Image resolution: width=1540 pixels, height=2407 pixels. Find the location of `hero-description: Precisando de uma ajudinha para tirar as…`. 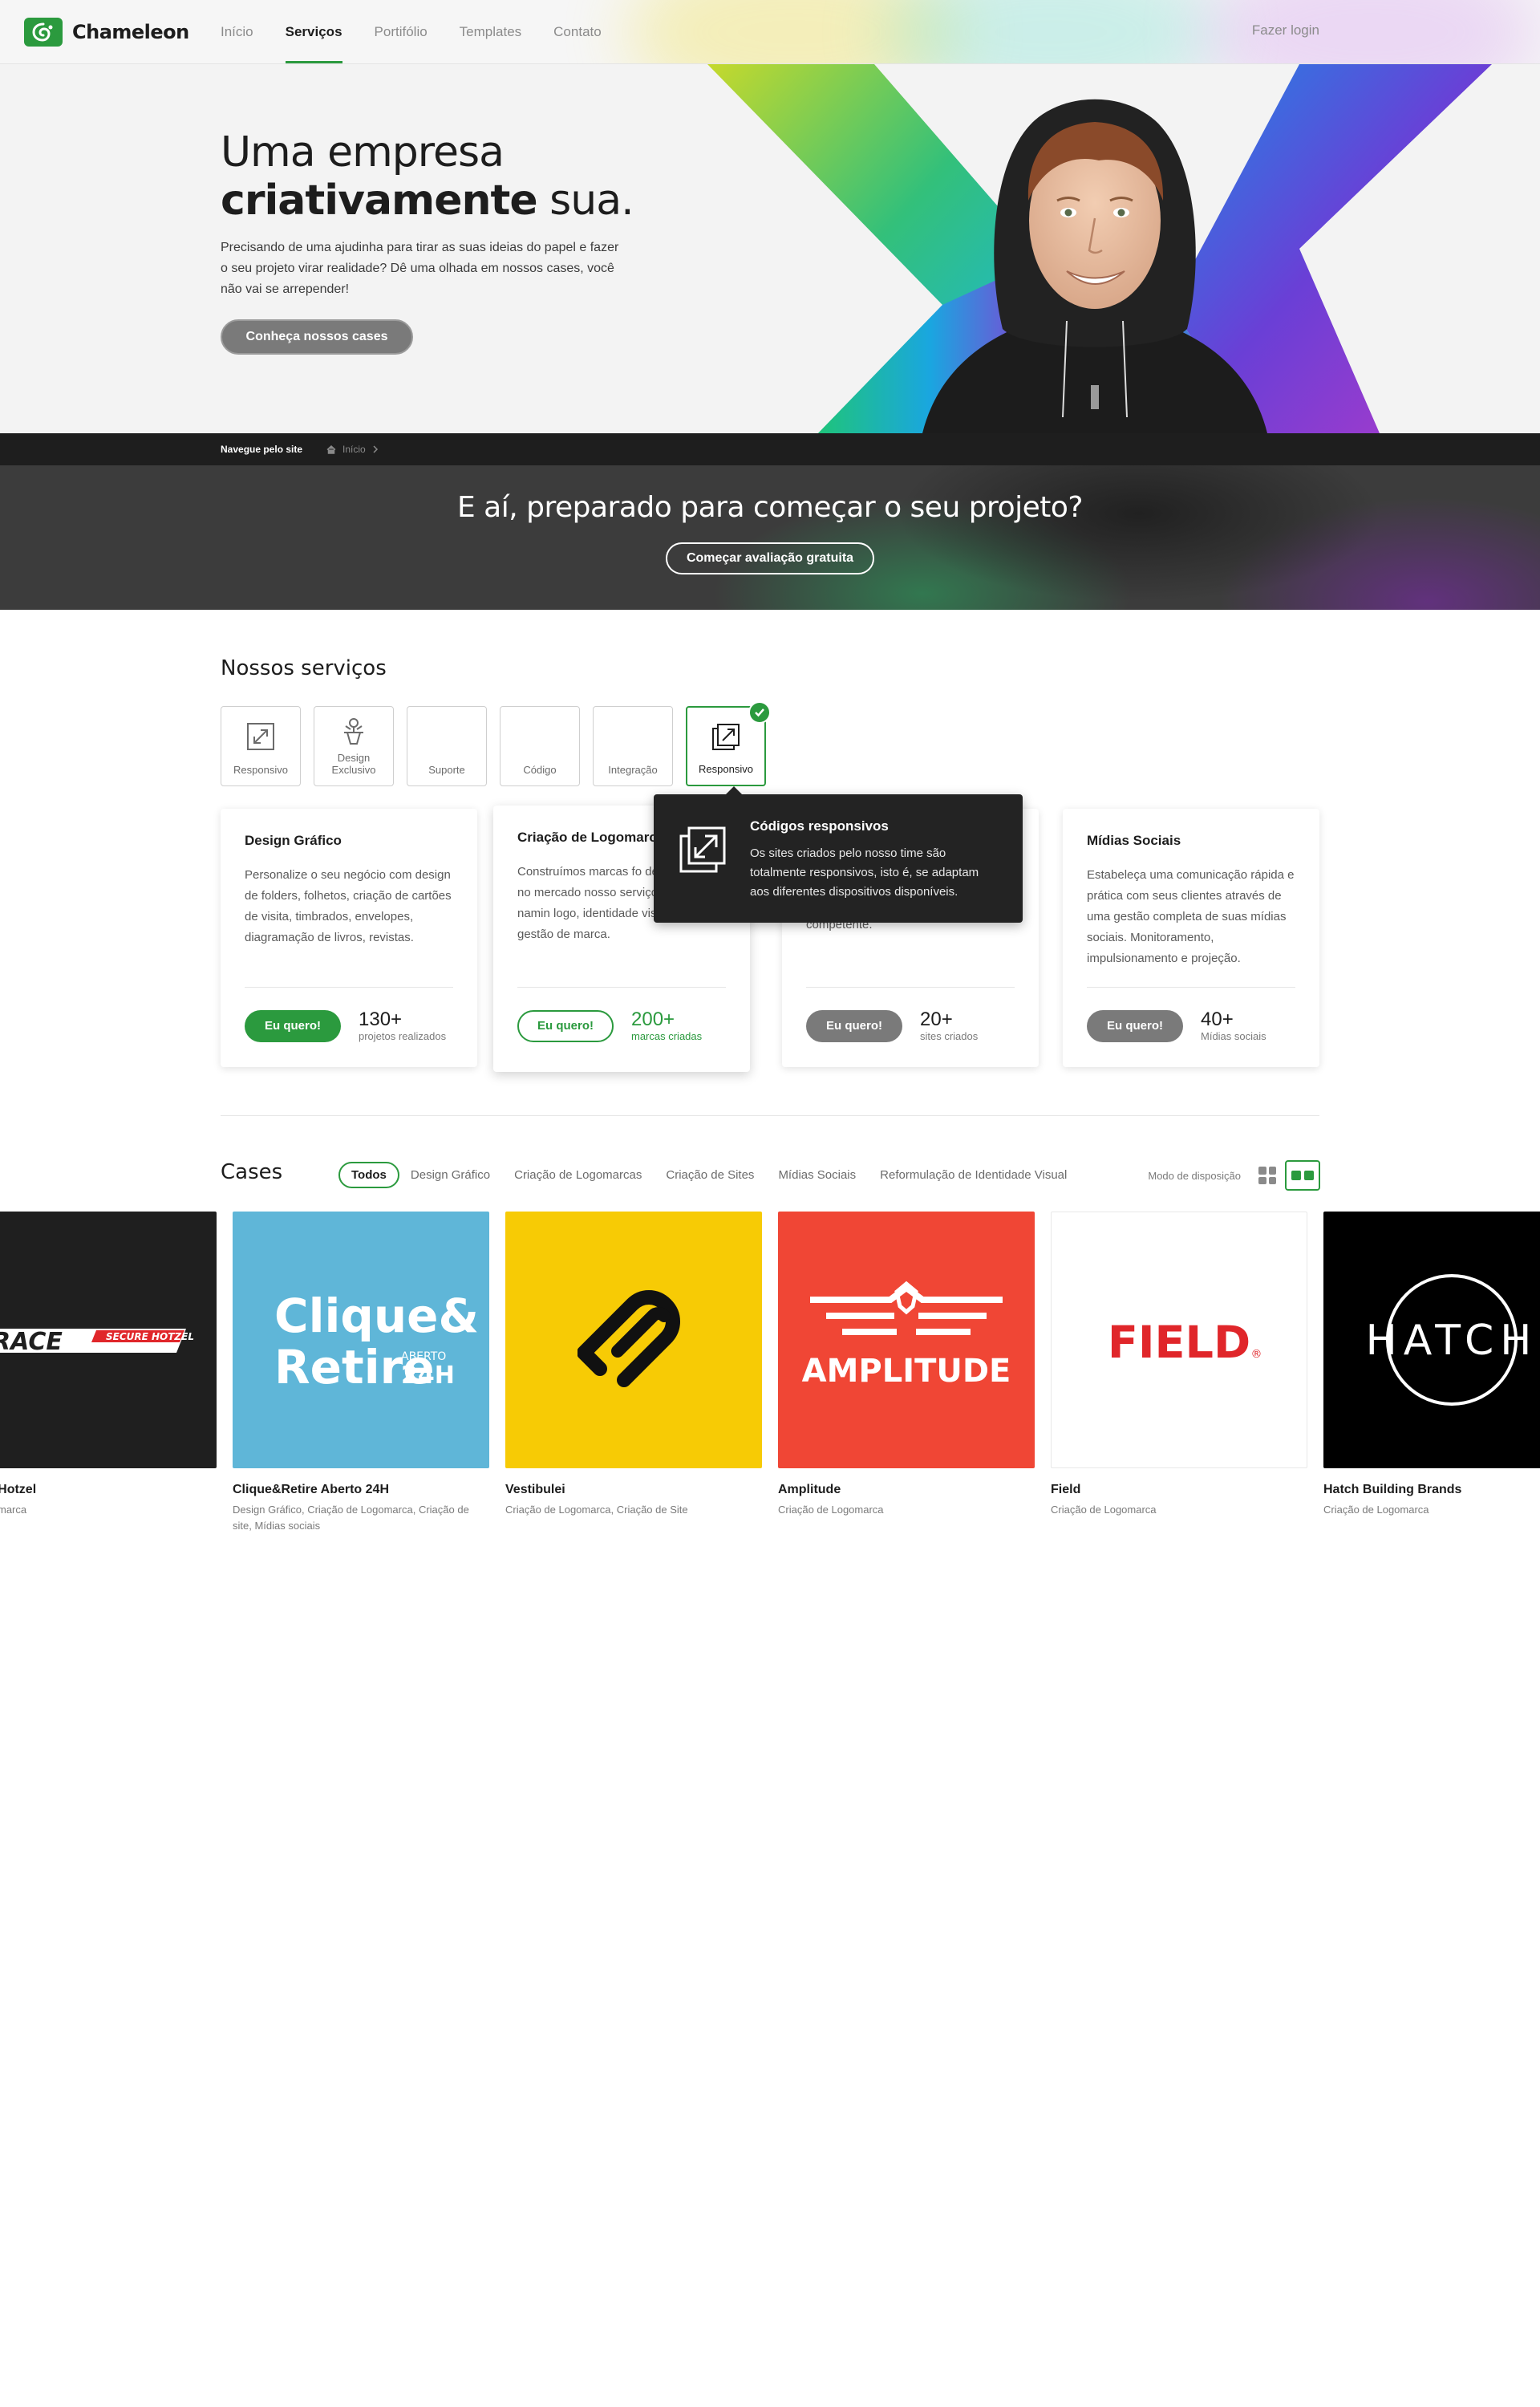

hero-description: Precisando de uma ajudinha para tirar as… is located at coordinates (420, 268).